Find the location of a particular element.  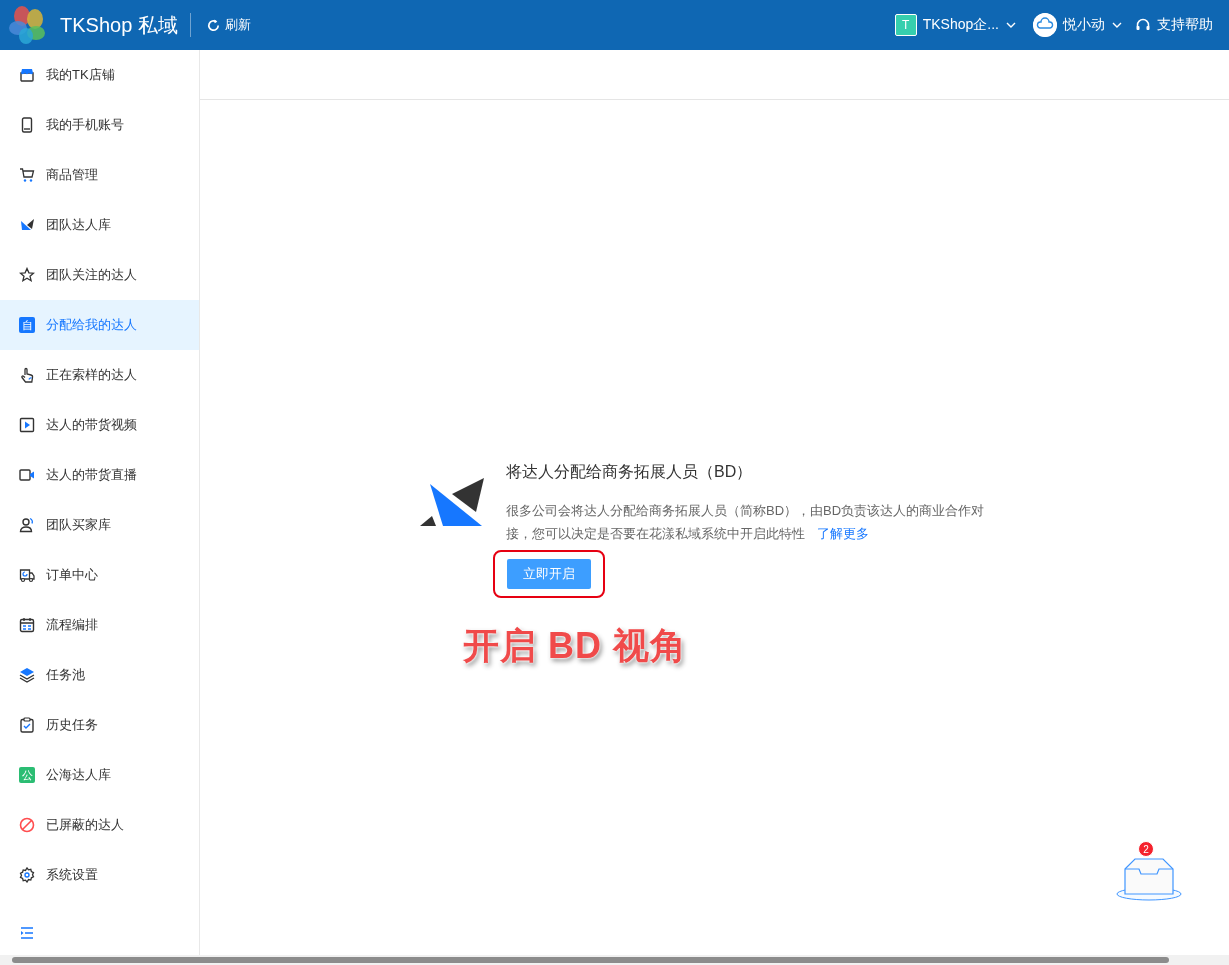

store-icon is located at coordinates (27, 75).